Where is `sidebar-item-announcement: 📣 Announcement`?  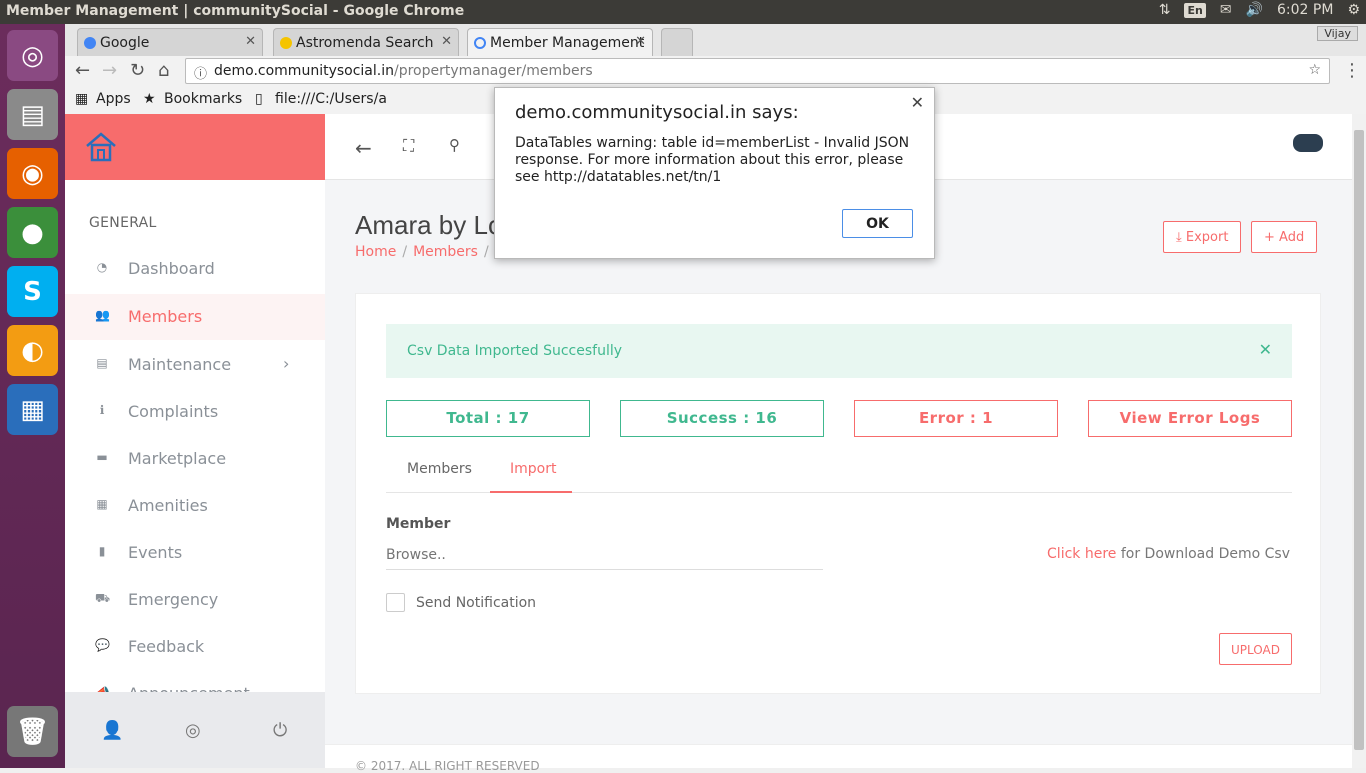
sidebar-item-announcement: 📣 Announcement is located at coordinates (195, 681).